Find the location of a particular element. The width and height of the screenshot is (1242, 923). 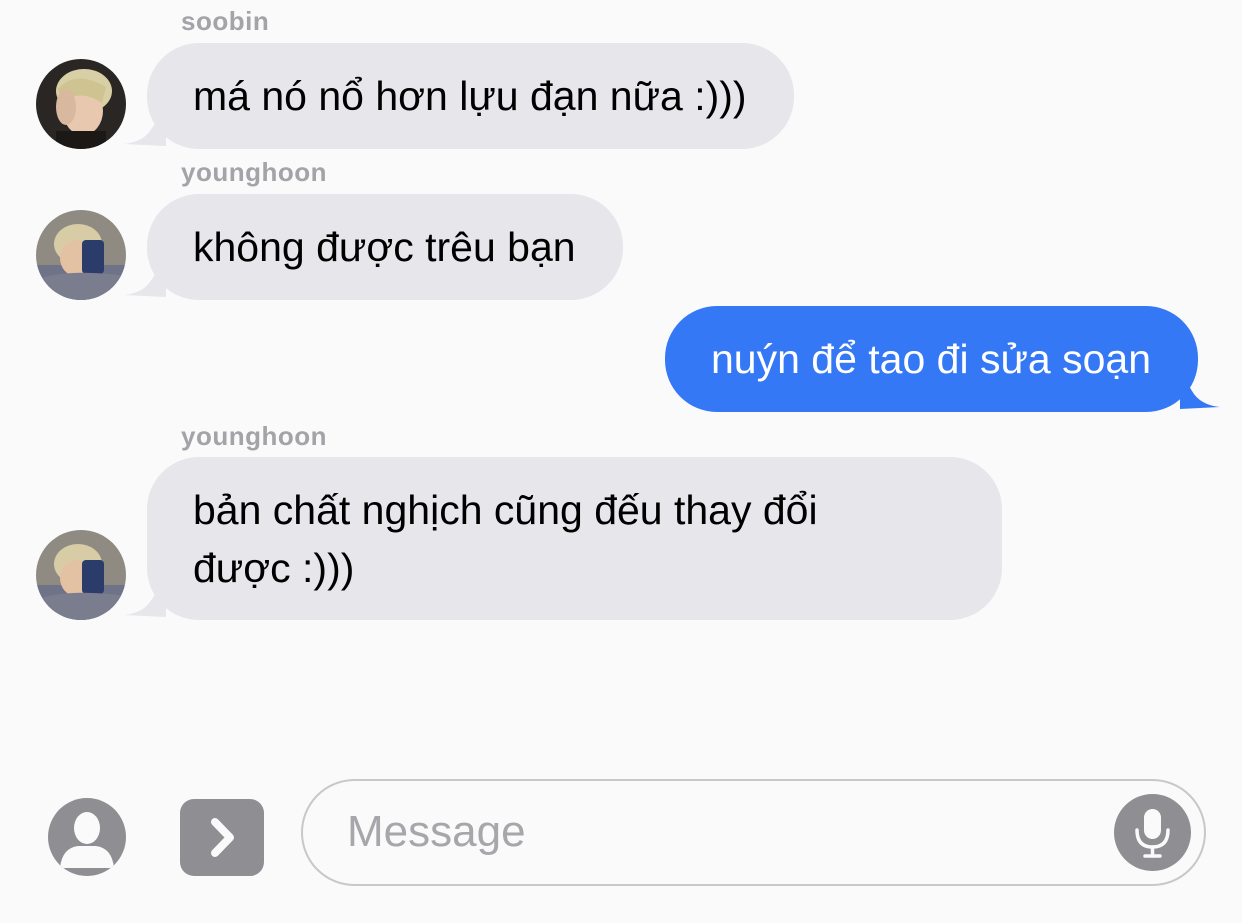

message-bubble-incoming: không được trêu bạn is located at coordinates (385, 247).